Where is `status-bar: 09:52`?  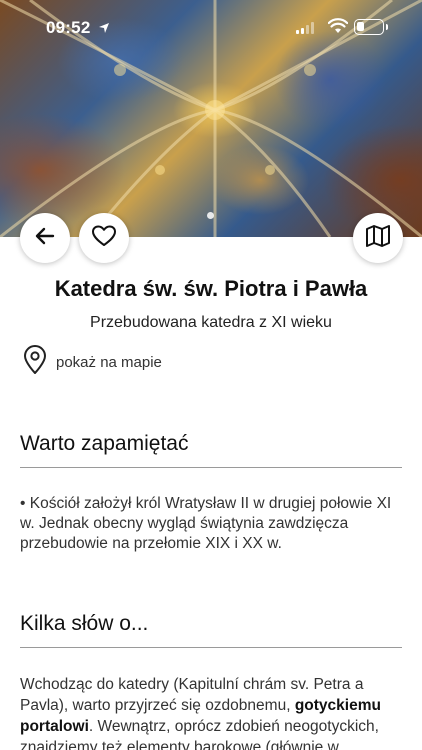 status-bar: 09:52 is located at coordinates (211, 27).